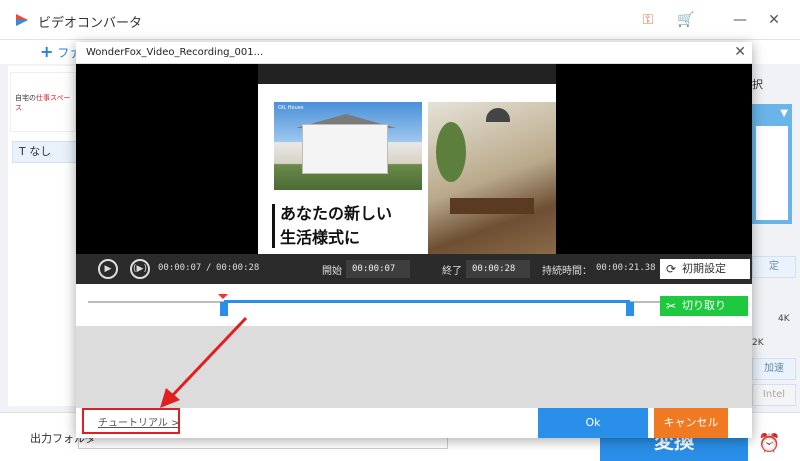 Image resolution: width=800 pixels, height=461 pixels. Describe the element at coordinates (451, 152) in the screenshot. I see `plant-shape` at that location.